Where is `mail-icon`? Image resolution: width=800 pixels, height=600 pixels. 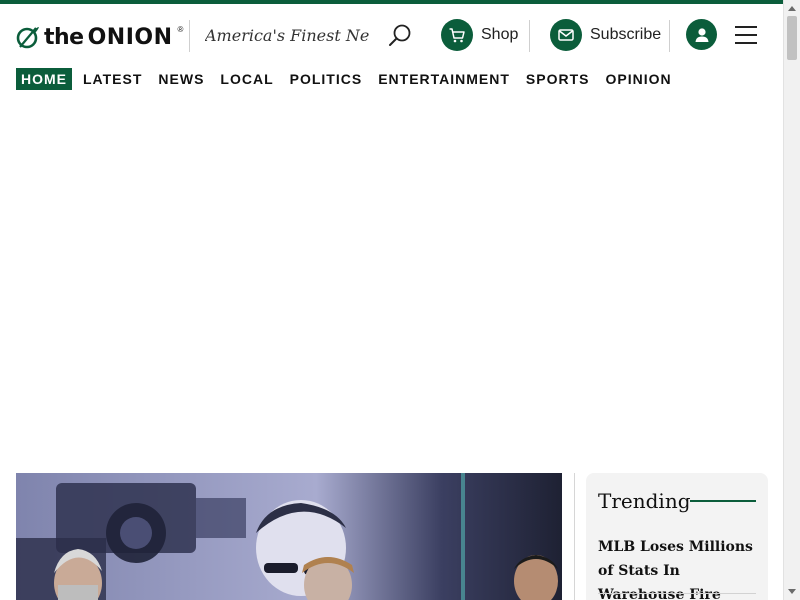 mail-icon is located at coordinates (566, 35).